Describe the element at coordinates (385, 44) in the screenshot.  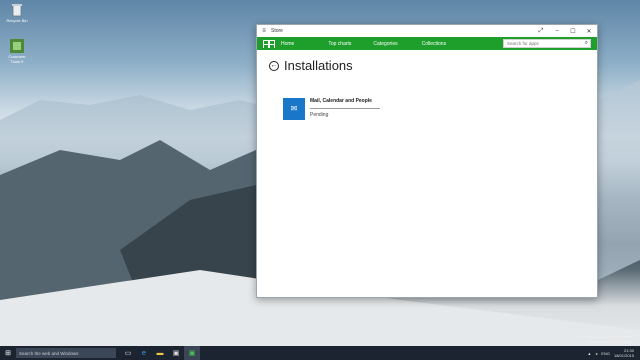
I see `nav-categories: Categories` at that location.